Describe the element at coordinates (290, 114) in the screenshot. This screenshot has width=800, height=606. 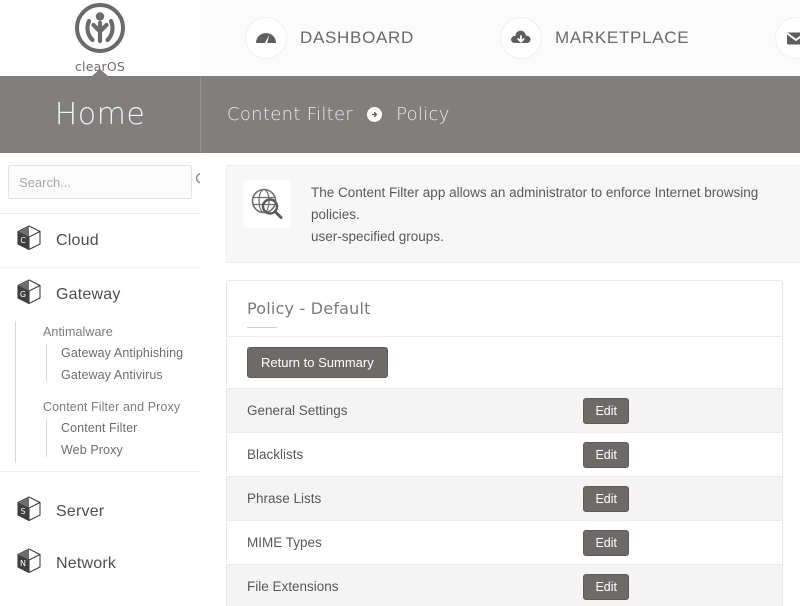
I see `breadcrumb-parent: Content Filter` at that location.